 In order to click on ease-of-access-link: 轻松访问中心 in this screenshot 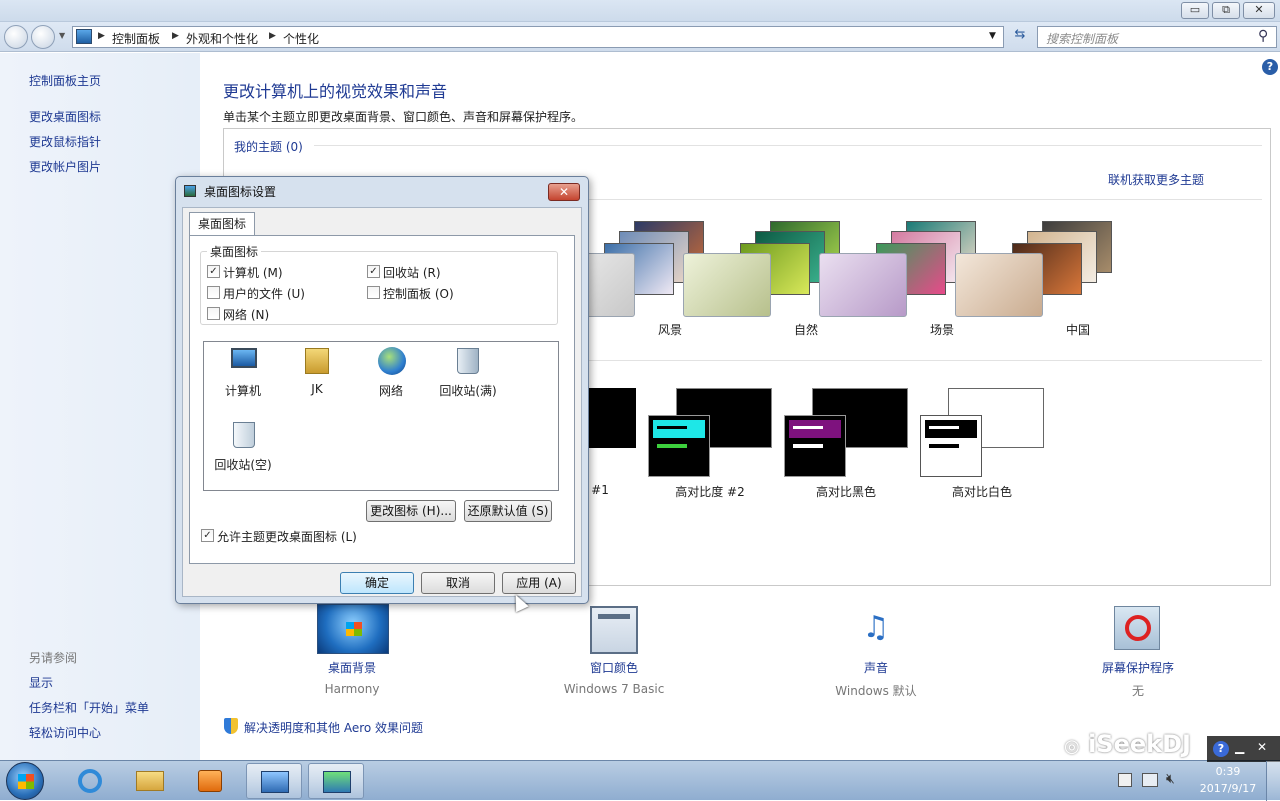, I will do `click(65, 732)`.